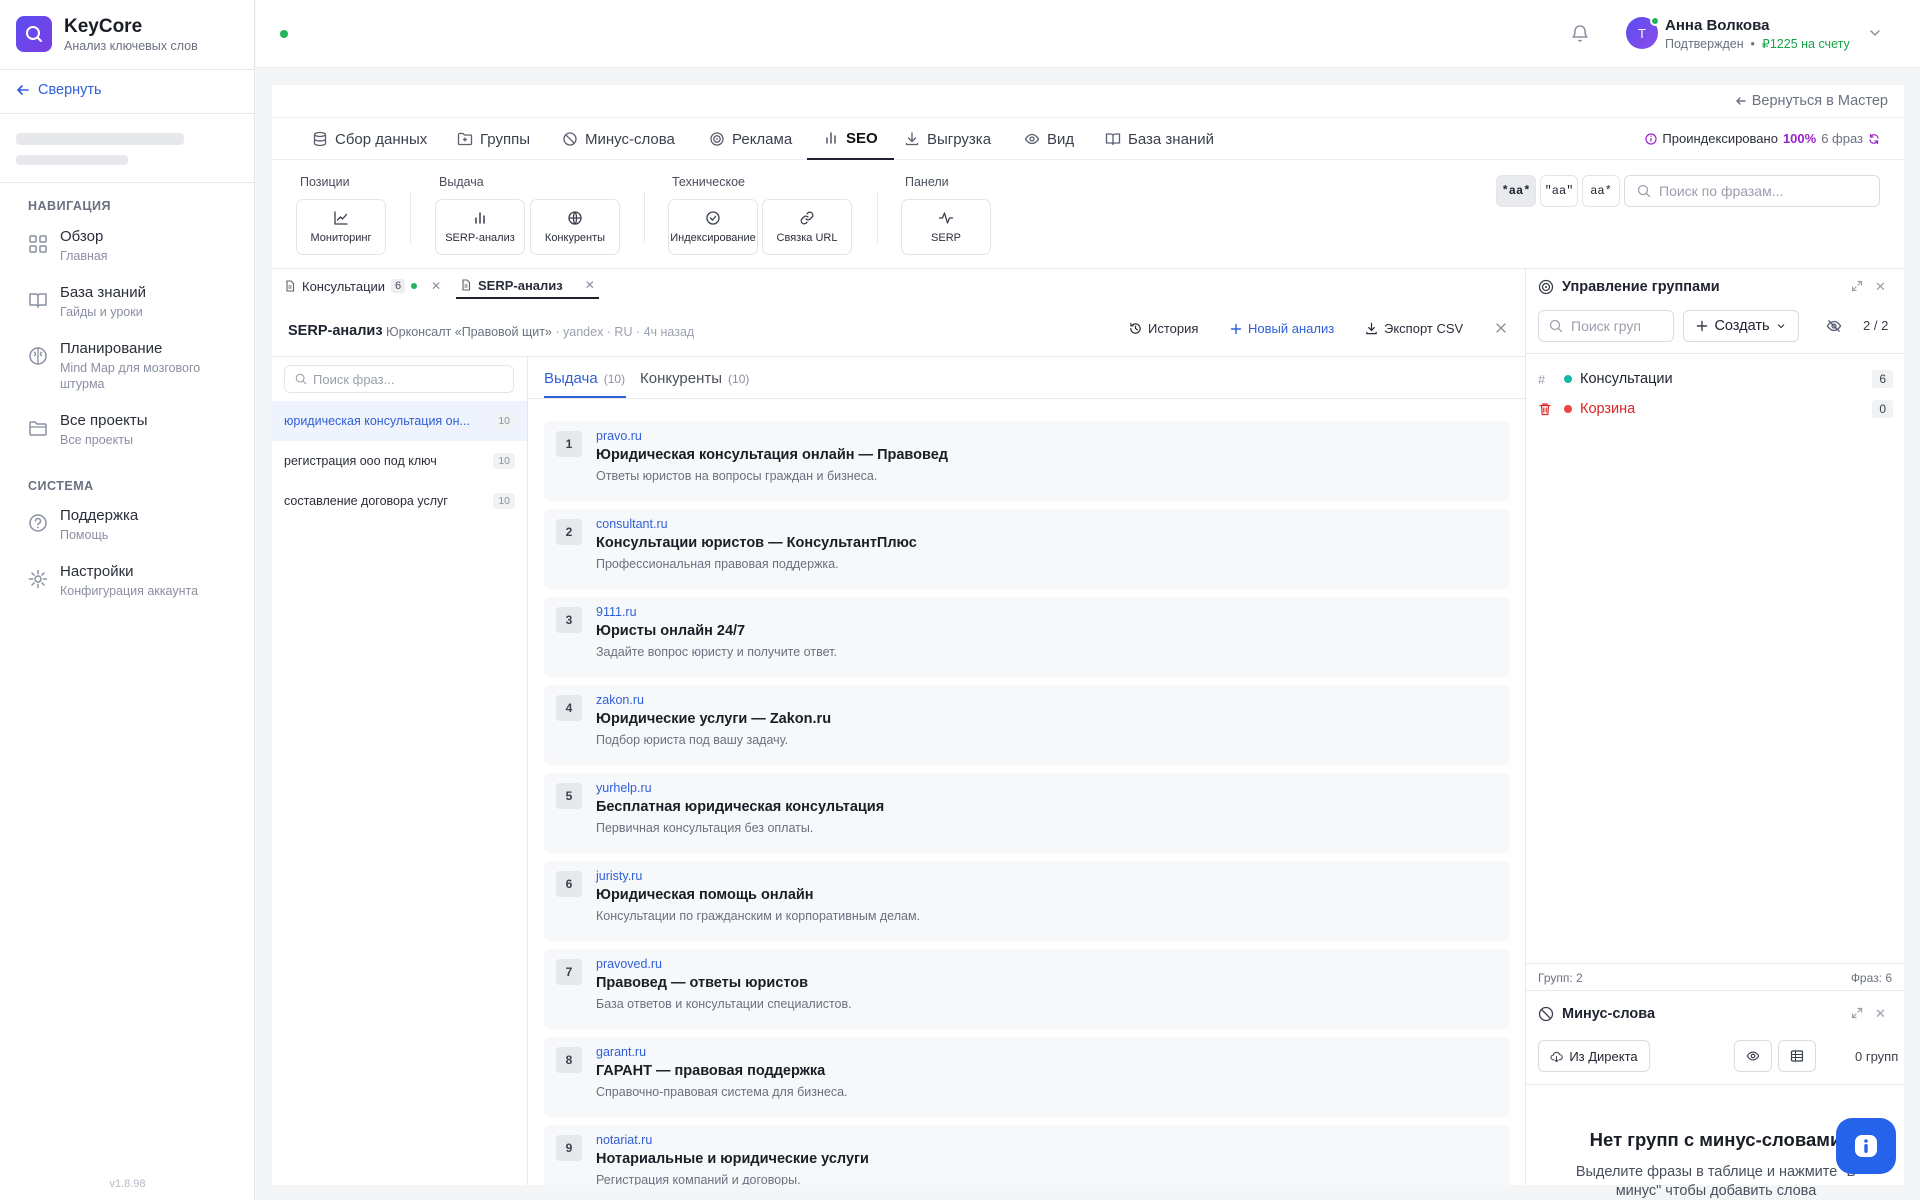 The height and width of the screenshot is (1200, 1920). What do you see at coordinates (1834, 326) in the screenshot?
I see `eye-off-icon` at bounding box center [1834, 326].